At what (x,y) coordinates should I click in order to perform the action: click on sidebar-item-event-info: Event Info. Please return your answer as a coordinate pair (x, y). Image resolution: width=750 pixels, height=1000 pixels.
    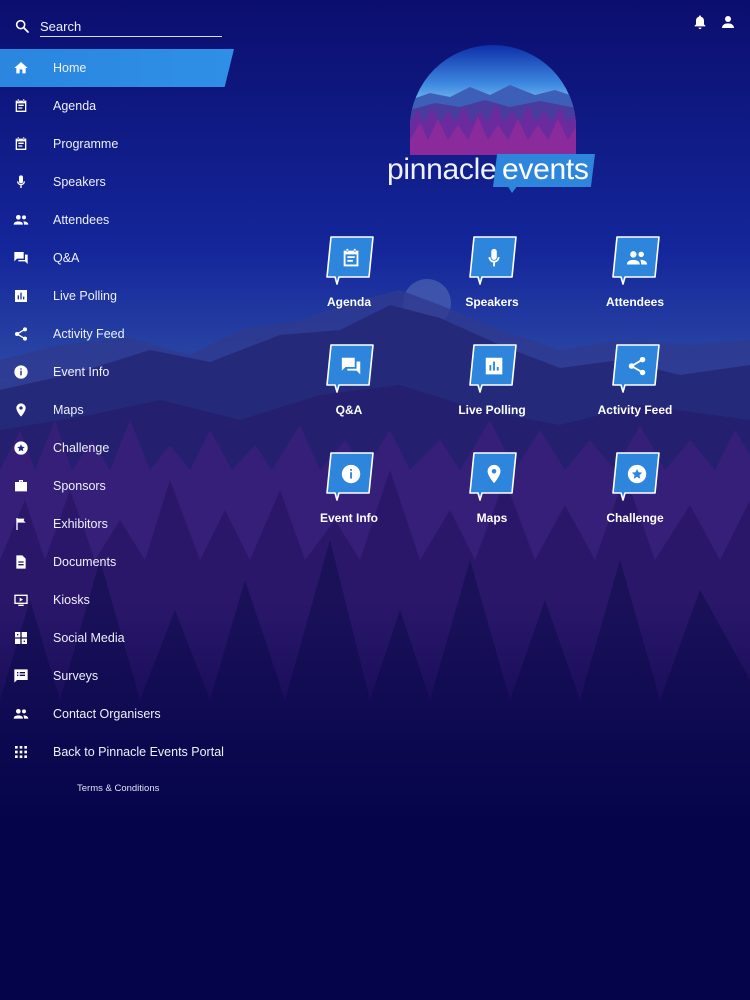
    Looking at the image, I should click on (118, 372).